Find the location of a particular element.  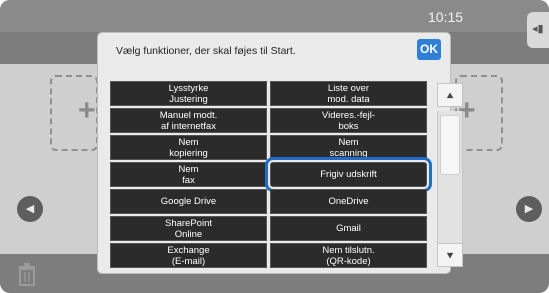

function-easy-scan: Nem scanning is located at coordinates (348, 147).